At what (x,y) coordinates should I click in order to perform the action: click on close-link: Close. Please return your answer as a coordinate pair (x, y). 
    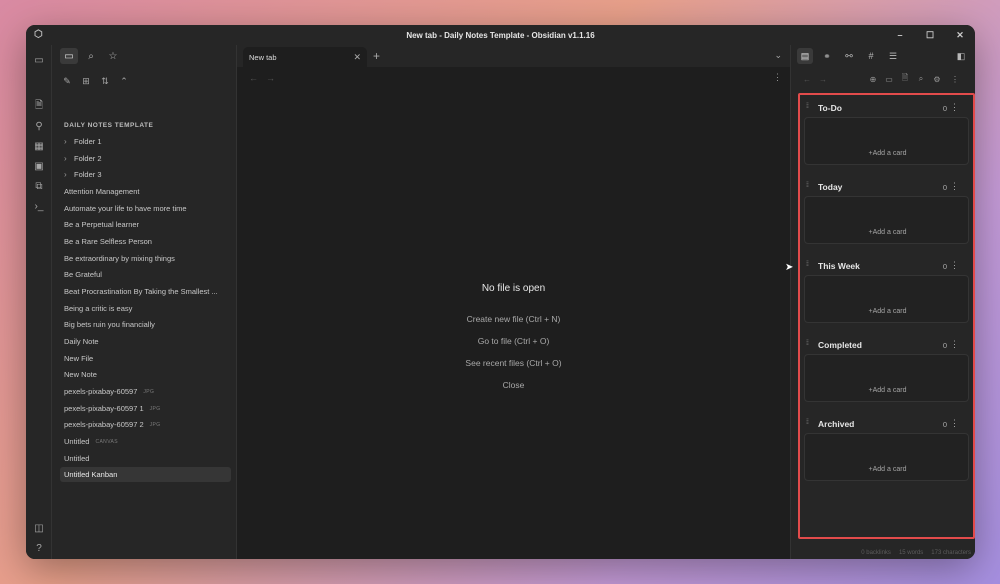
    Looking at the image, I should click on (513, 385).